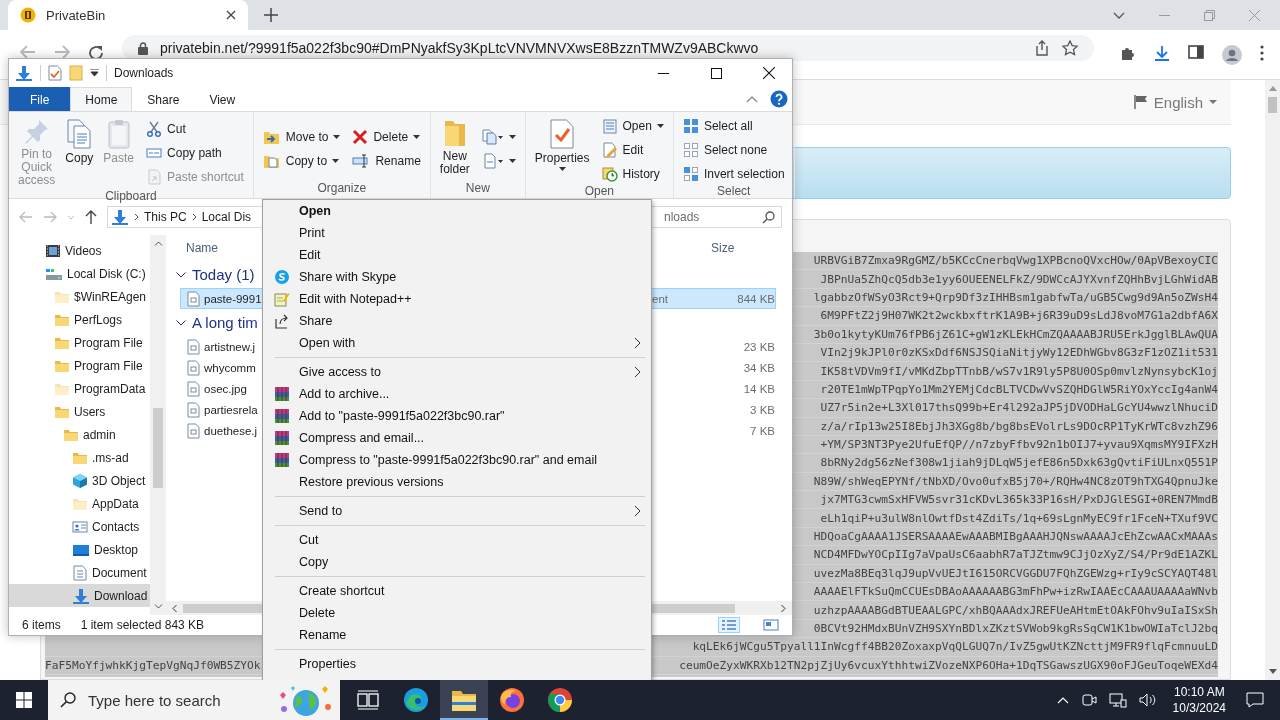  What do you see at coordinates (1015, 555) in the screenshot?
I see `code-line: NCD4MFDwYOCpIIg7aVpaUsC6aabhR7aTJZtmw9CJjOzXyZ/S4/Pr9dE1AZKL` at bounding box center [1015, 555].